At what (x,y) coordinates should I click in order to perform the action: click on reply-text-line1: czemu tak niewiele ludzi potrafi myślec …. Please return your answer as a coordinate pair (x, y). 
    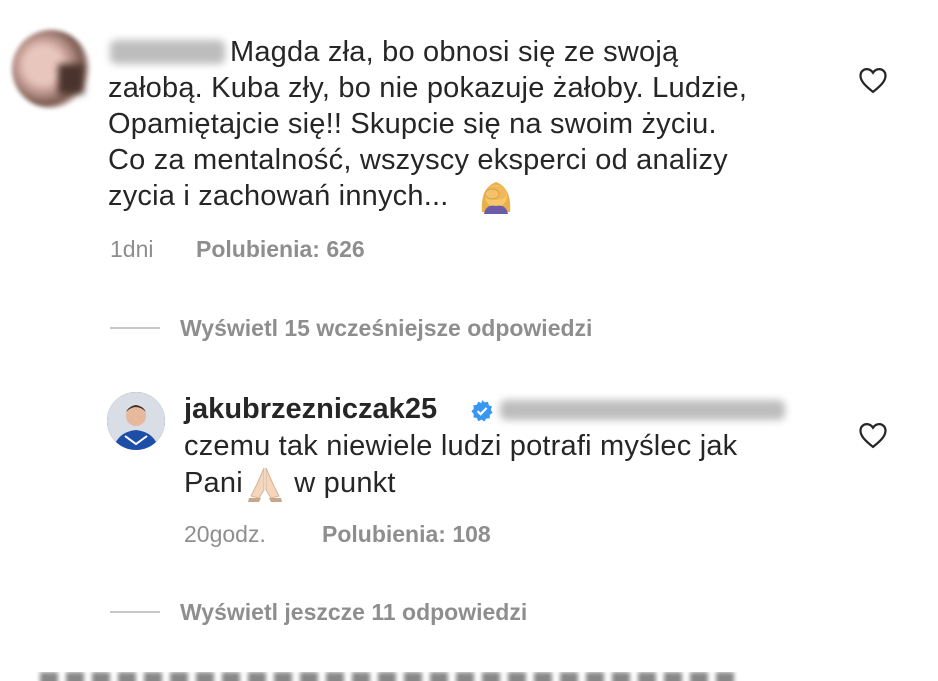
    Looking at the image, I should click on (461, 446).